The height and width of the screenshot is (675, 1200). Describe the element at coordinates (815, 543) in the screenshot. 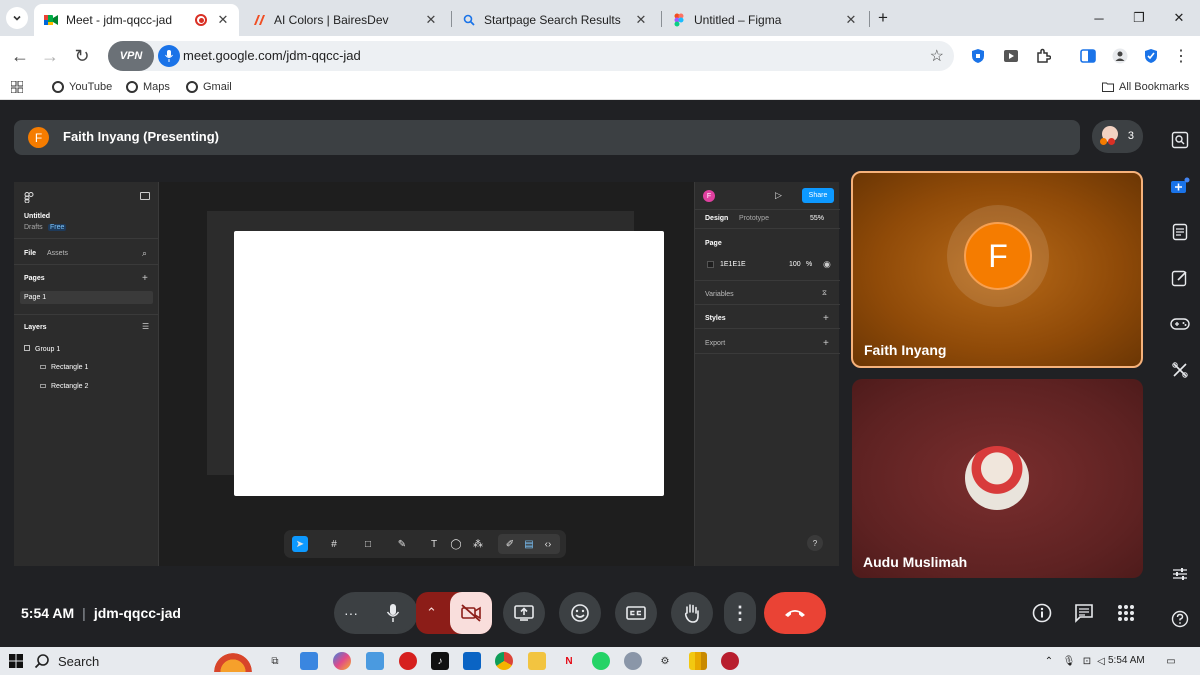

I see `help-button: ?` at that location.